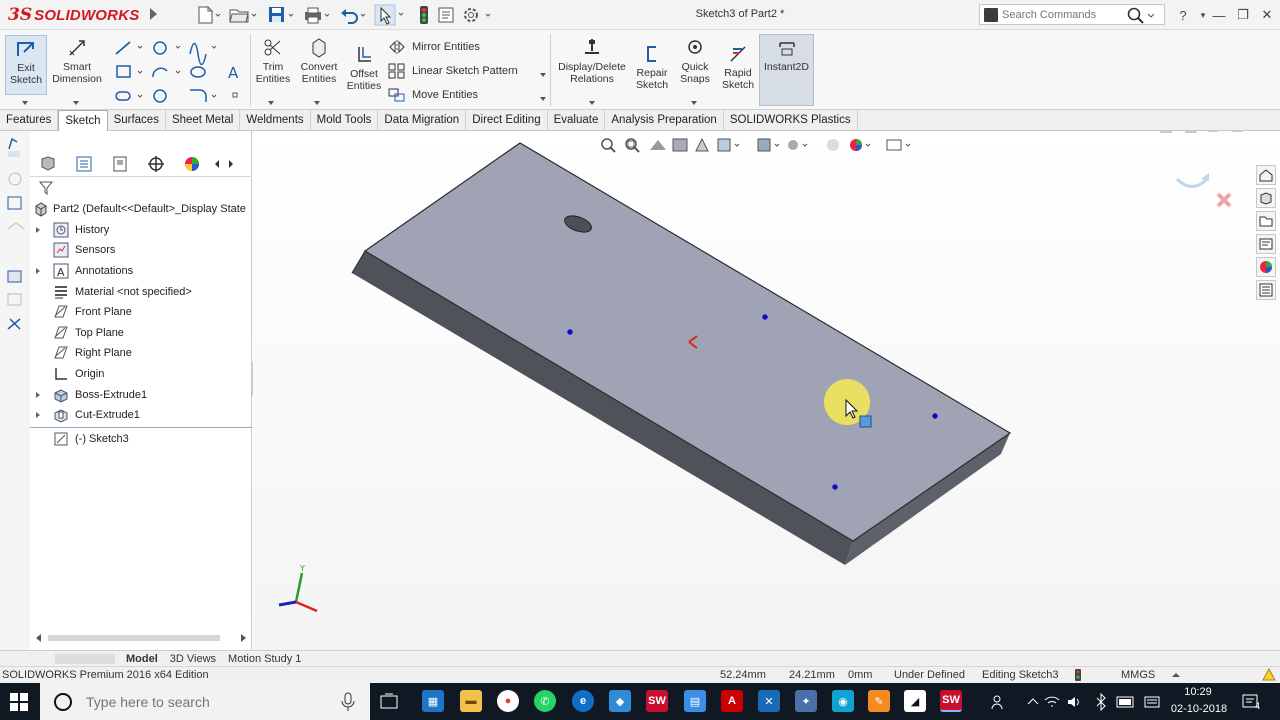 The width and height of the screenshot is (1280, 720). I want to click on notification-icon, so click(1269, 675).